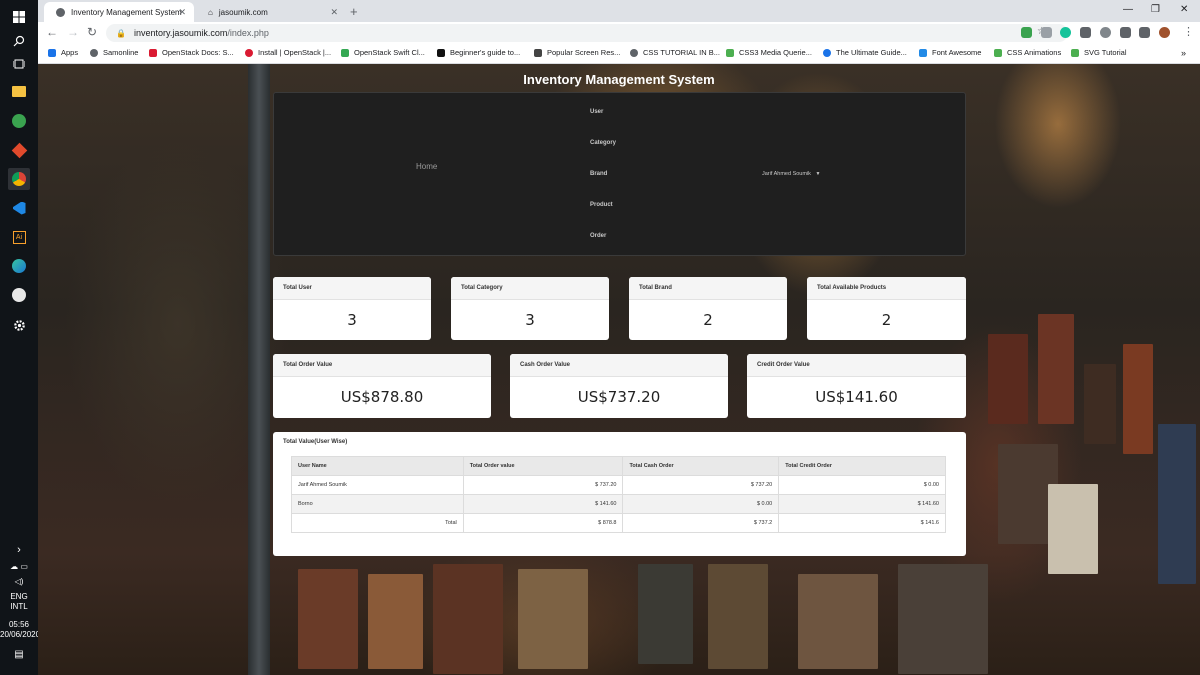 Image resolution: width=1200 pixels, height=675 pixels. I want to click on grammarly-icon, so click(1065, 32).